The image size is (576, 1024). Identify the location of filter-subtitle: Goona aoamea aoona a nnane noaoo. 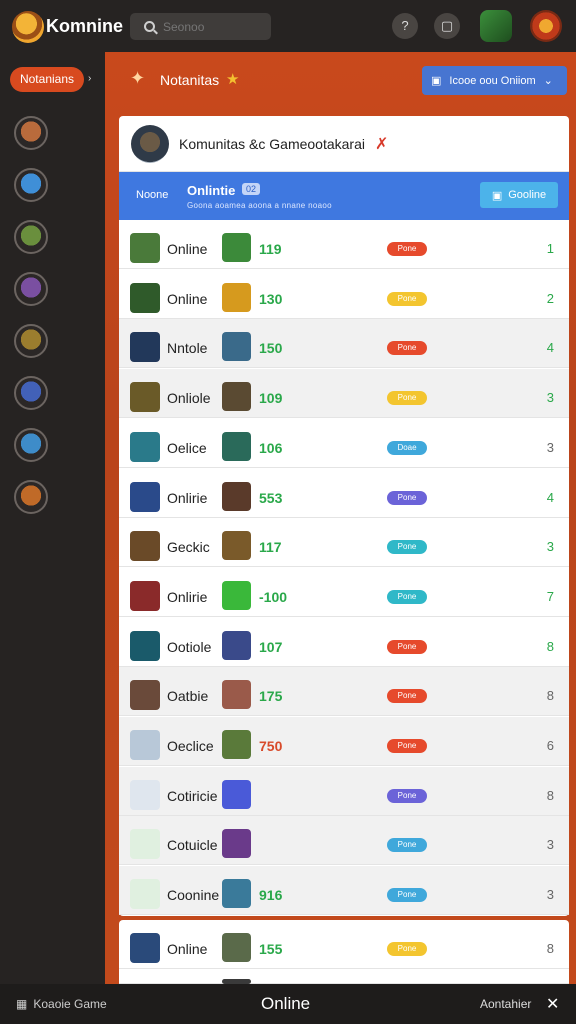
(259, 205).